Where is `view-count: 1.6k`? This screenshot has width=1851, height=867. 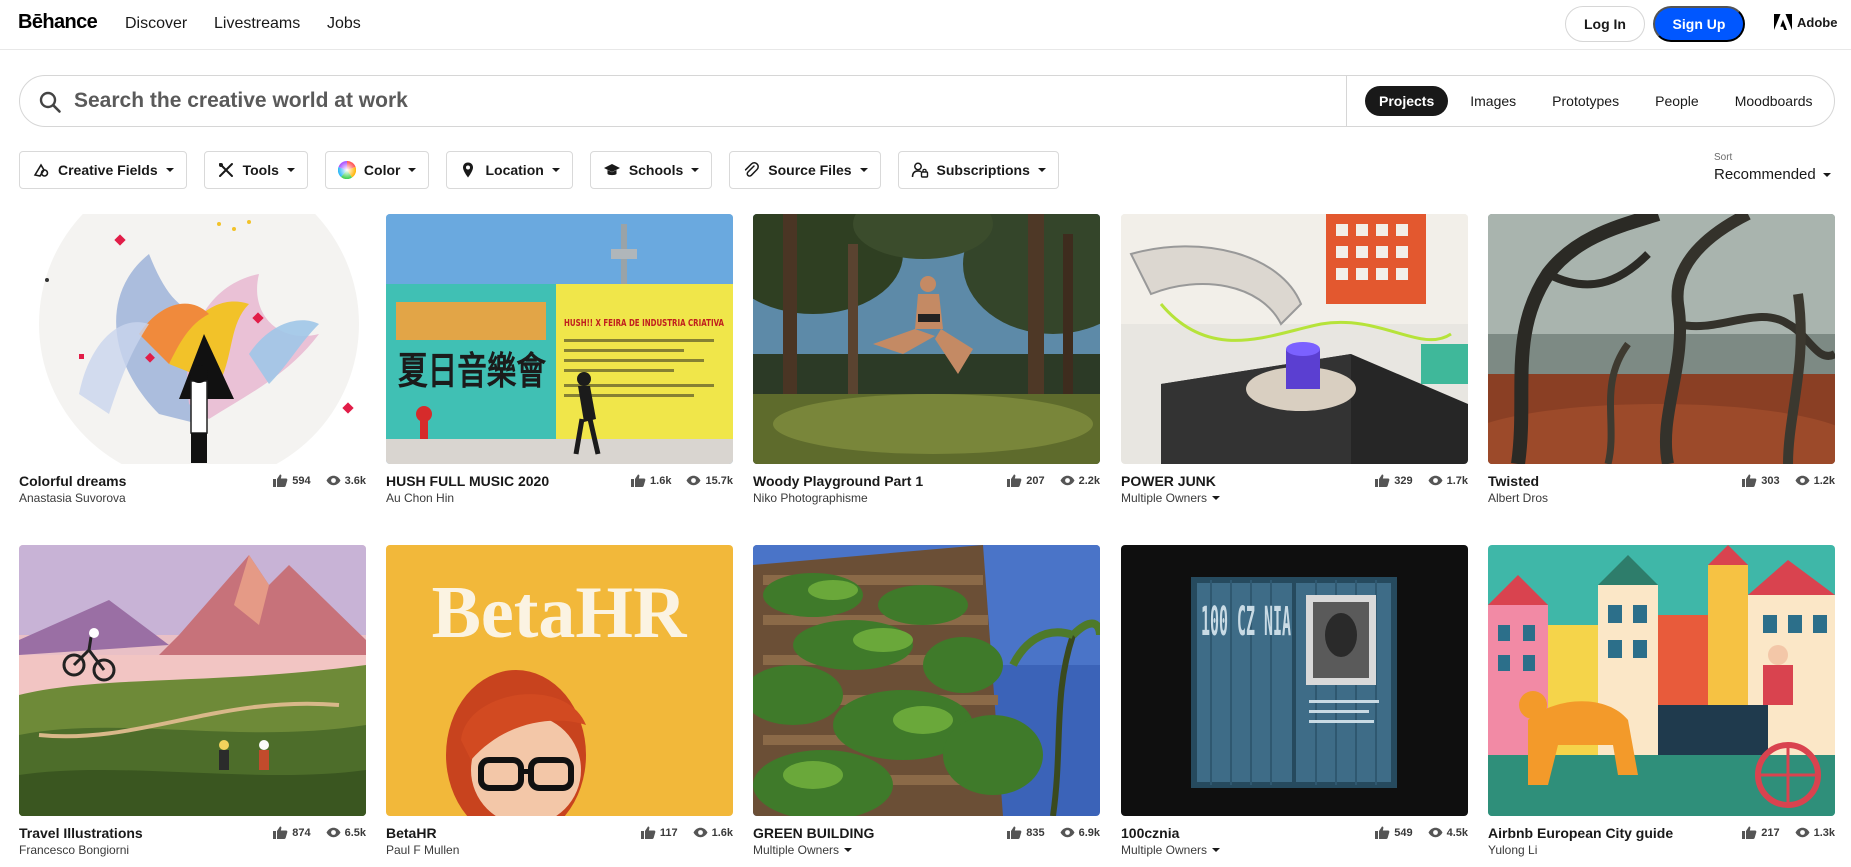 view-count: 1.6k is located at coordinates (722, 832).